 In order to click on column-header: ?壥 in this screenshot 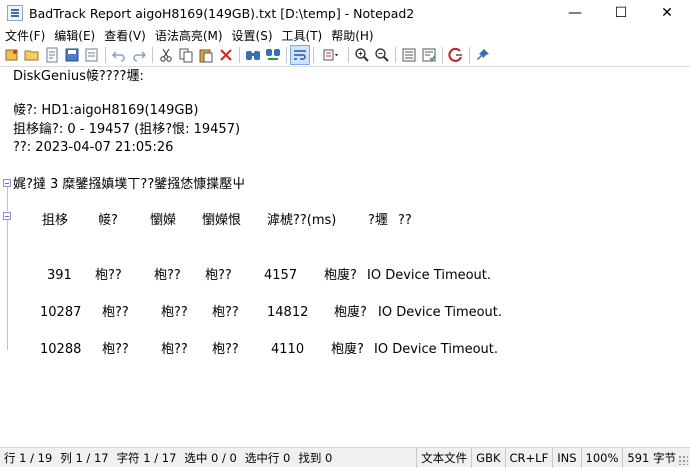, I will do `click(378, 220)`.